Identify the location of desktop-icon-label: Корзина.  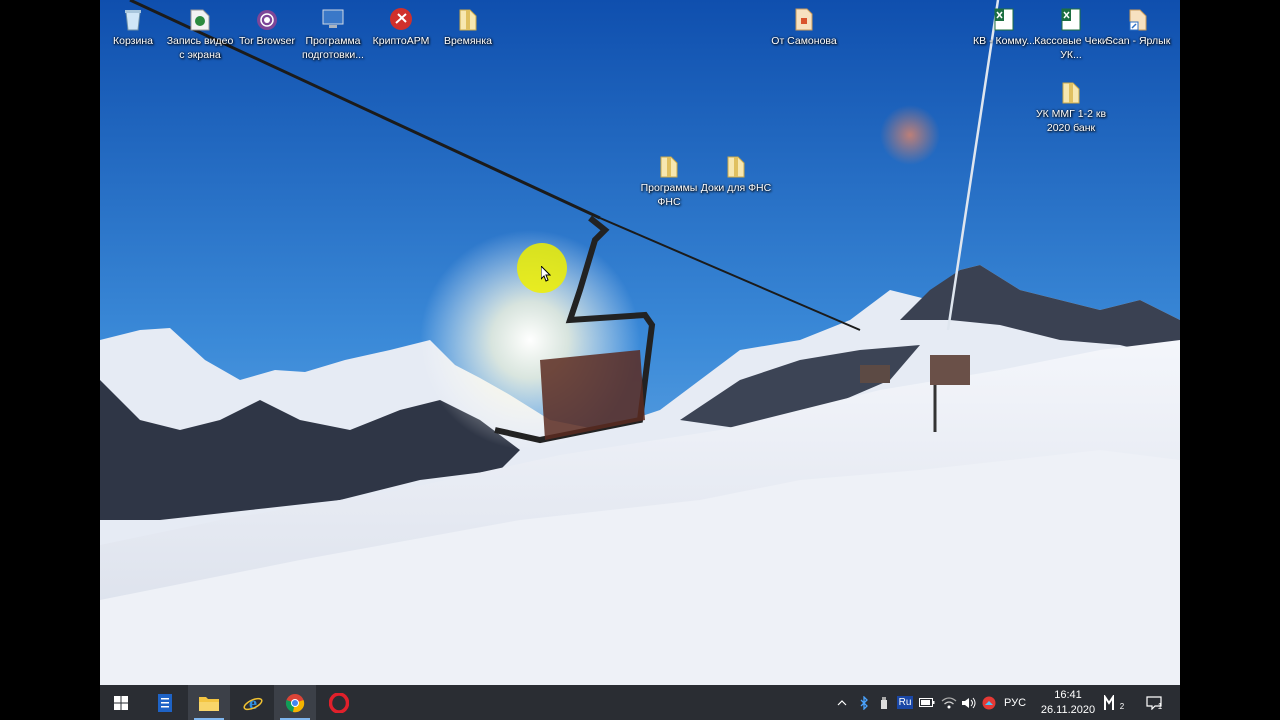
(133, 41).